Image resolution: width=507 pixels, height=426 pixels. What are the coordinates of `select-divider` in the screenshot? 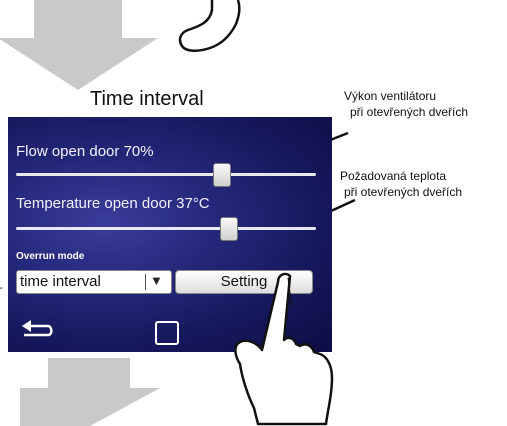 It's located at (145, 282).